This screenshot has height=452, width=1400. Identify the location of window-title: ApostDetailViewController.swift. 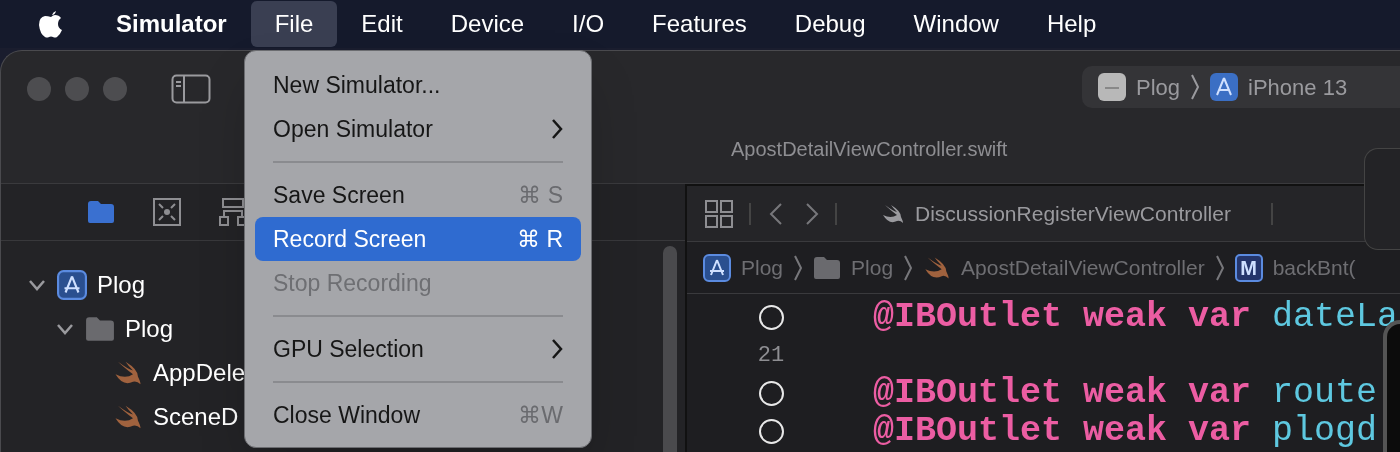
(869, 149).